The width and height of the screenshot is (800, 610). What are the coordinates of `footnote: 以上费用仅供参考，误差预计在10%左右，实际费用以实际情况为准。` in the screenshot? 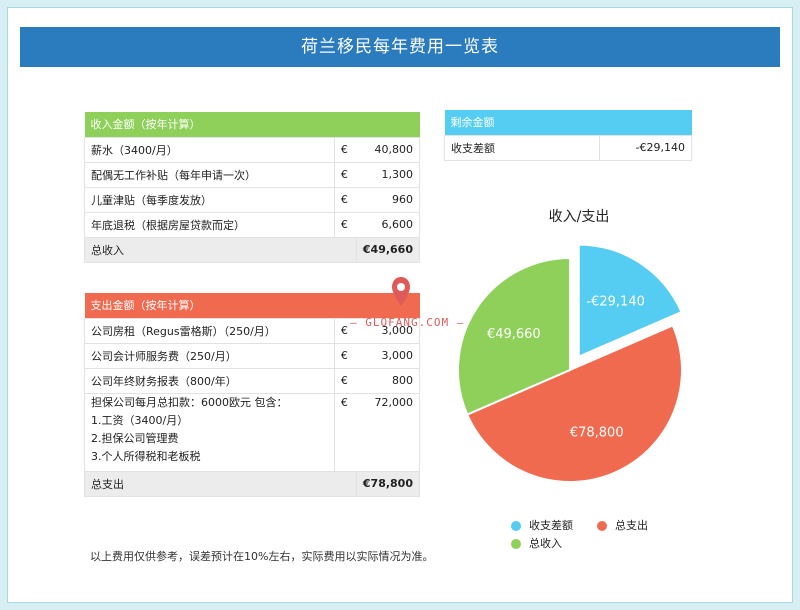 It's located at (262, 556).